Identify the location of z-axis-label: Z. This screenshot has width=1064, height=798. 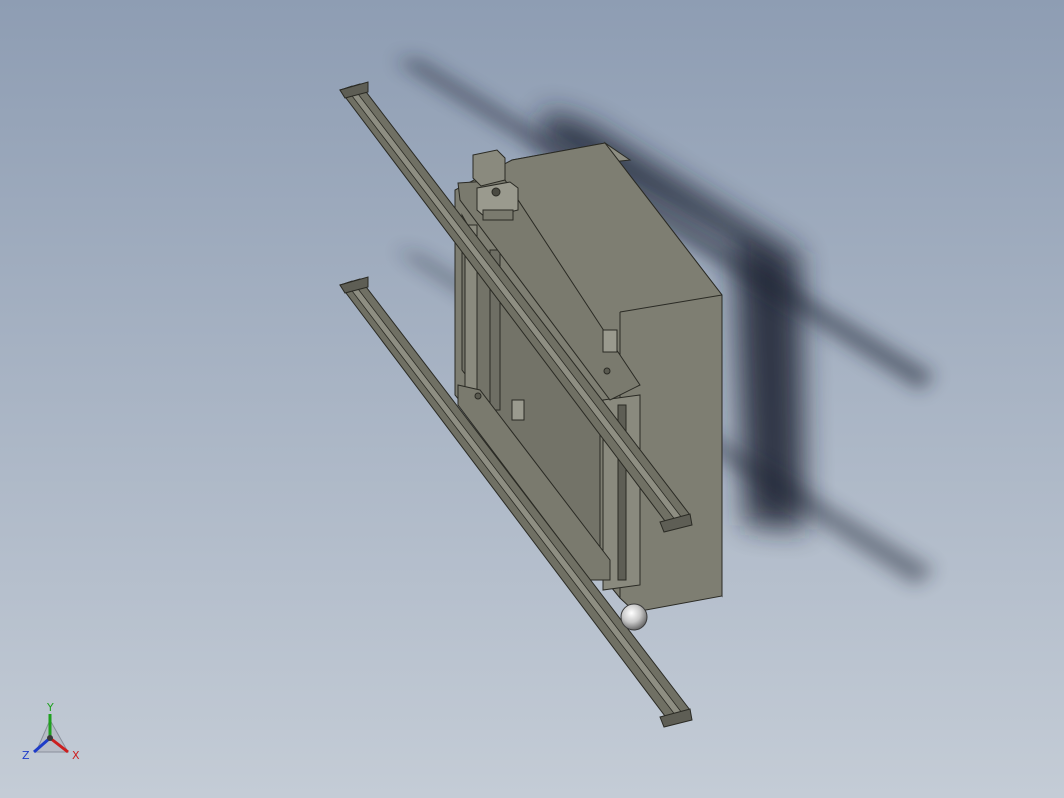
(26, 755).